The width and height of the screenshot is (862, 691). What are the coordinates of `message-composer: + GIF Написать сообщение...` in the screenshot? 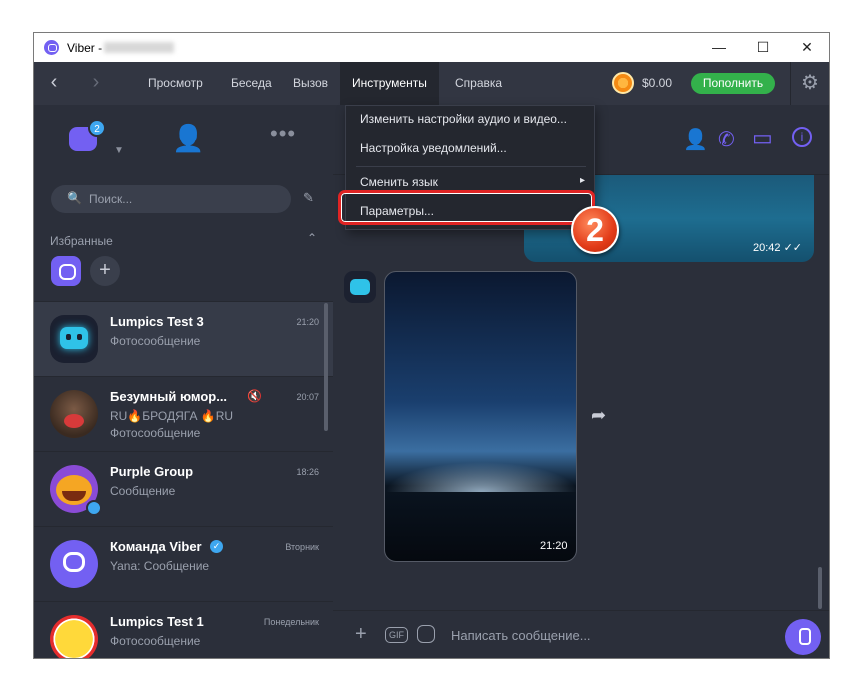 It's located at (581, 634).